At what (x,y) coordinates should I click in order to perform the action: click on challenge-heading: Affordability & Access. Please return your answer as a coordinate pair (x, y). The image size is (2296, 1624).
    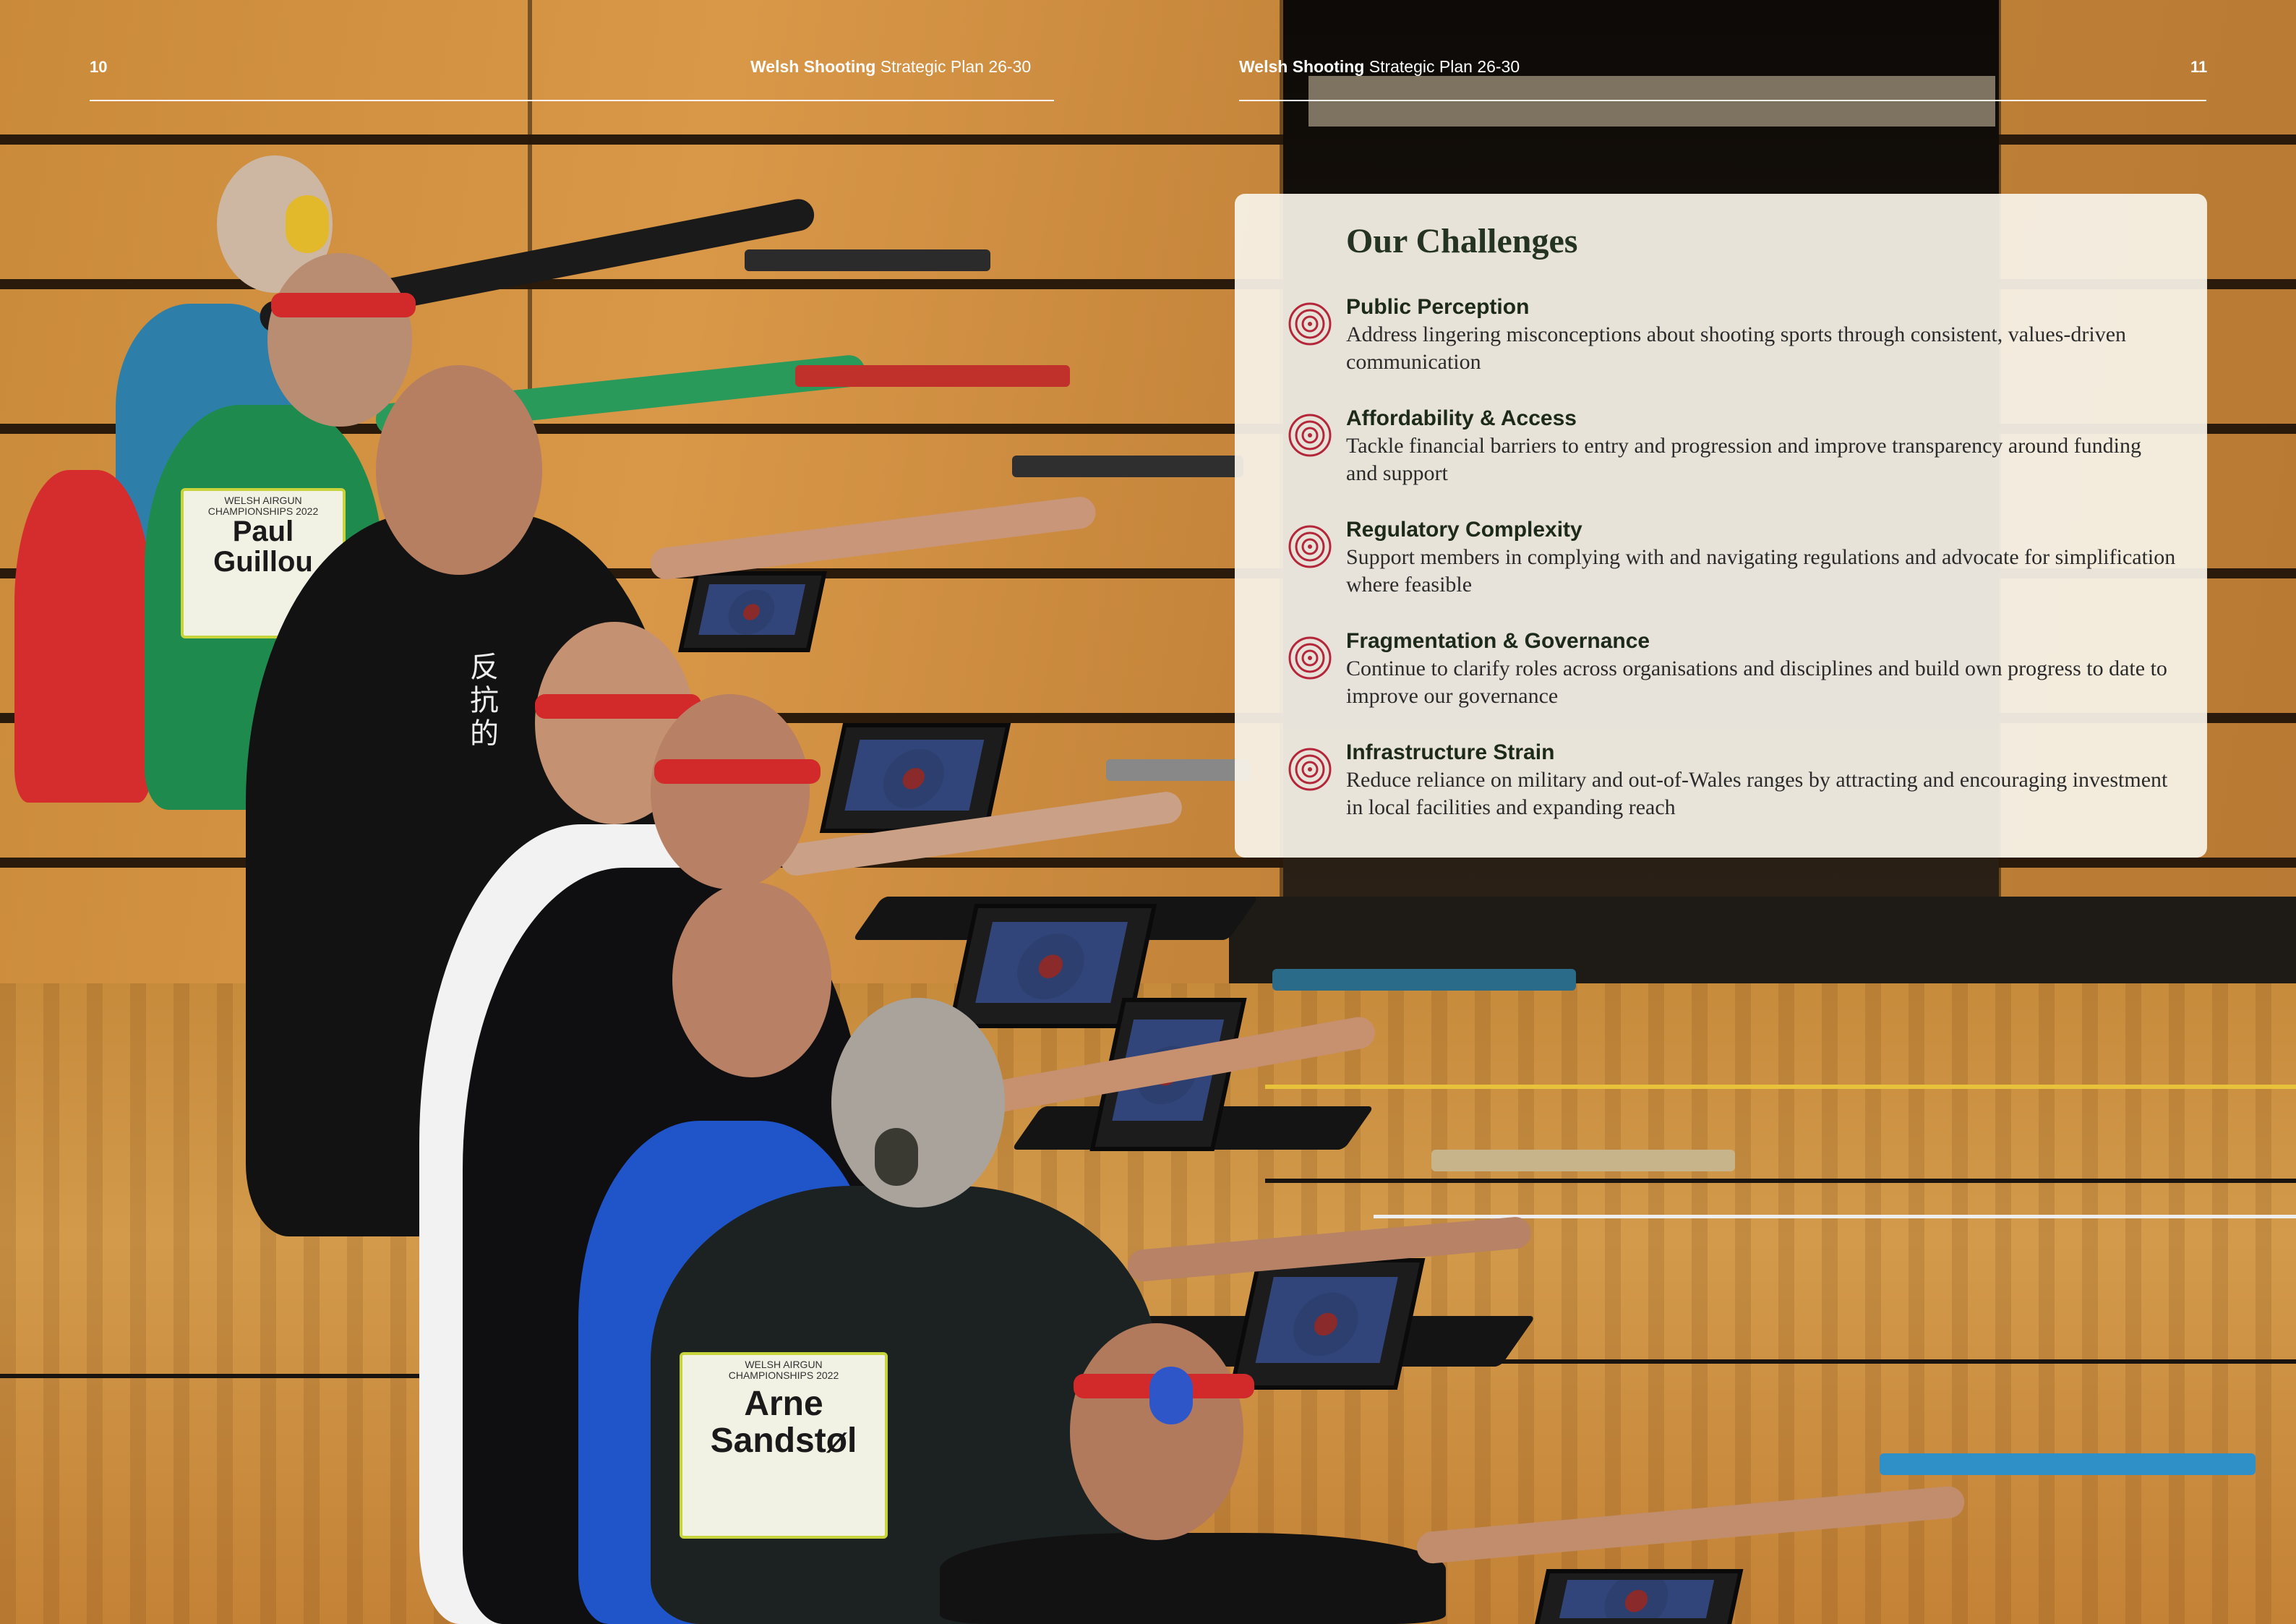
    Looking at the image, I should click on (1461, 418).